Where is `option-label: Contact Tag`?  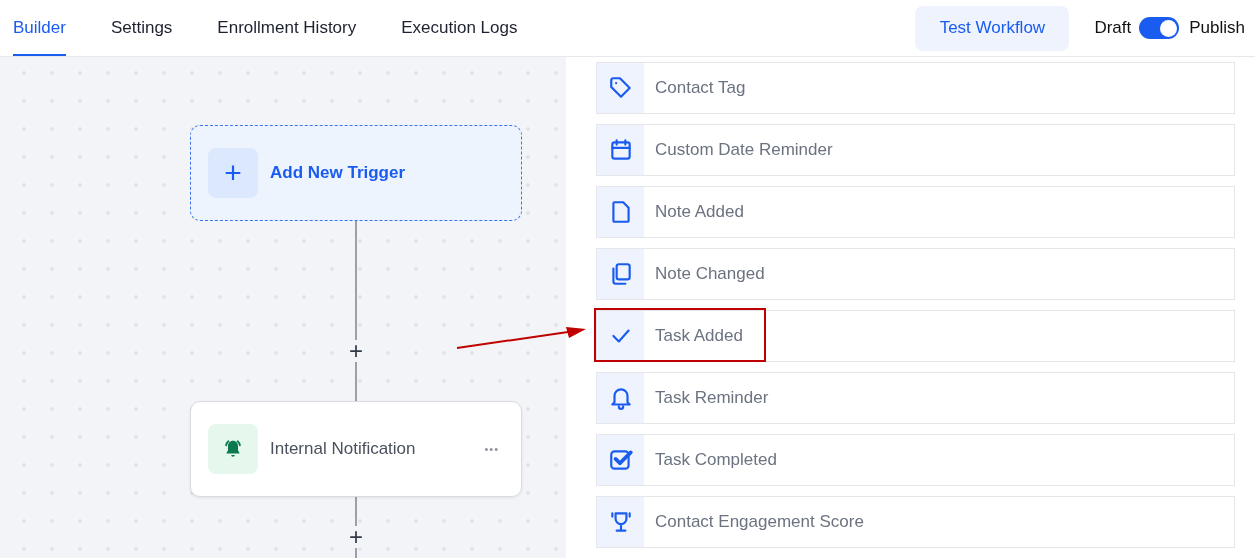 option-label: Contact Tag is located at coordinates (700, 88).